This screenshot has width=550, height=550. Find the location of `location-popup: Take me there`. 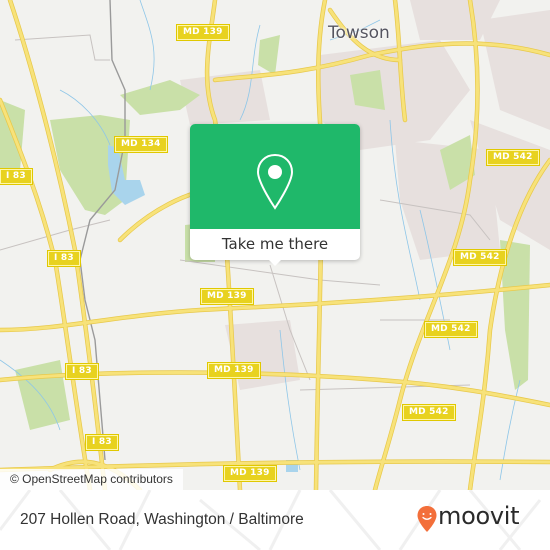

location-popup: Take me there is located at coordinates (275, 195).